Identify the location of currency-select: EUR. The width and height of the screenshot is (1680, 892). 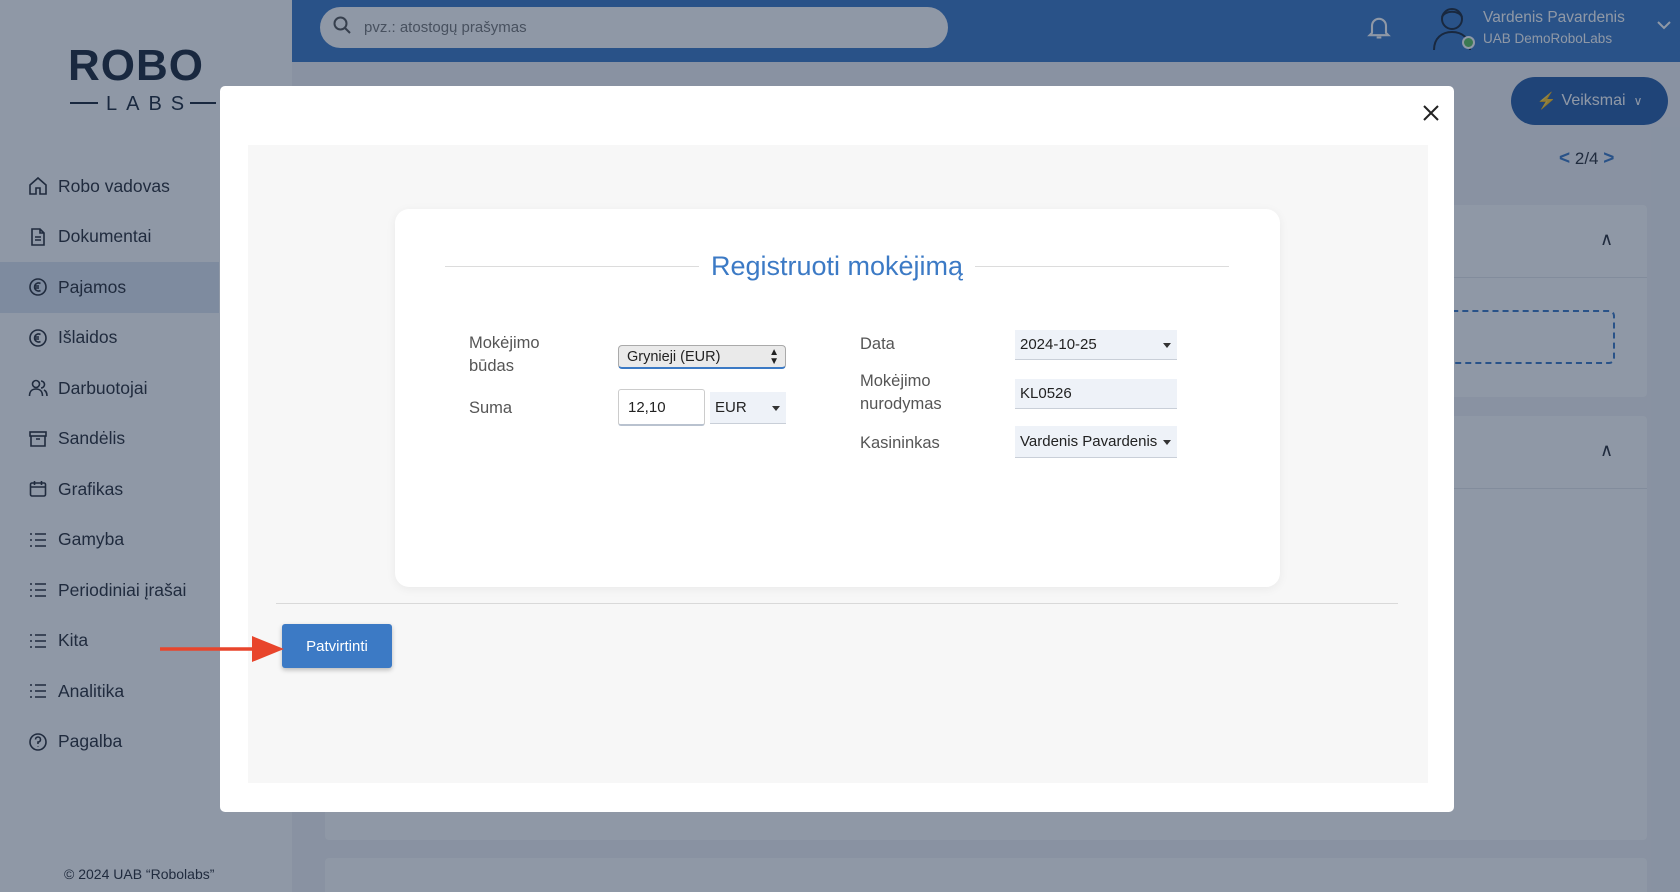
(748, 408).